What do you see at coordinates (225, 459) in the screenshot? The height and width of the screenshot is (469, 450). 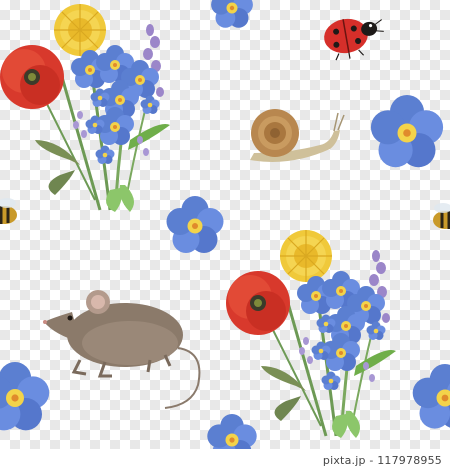 I see `watermark-bar: pixta.jp - 117978955` at bounding box center [225, 459].